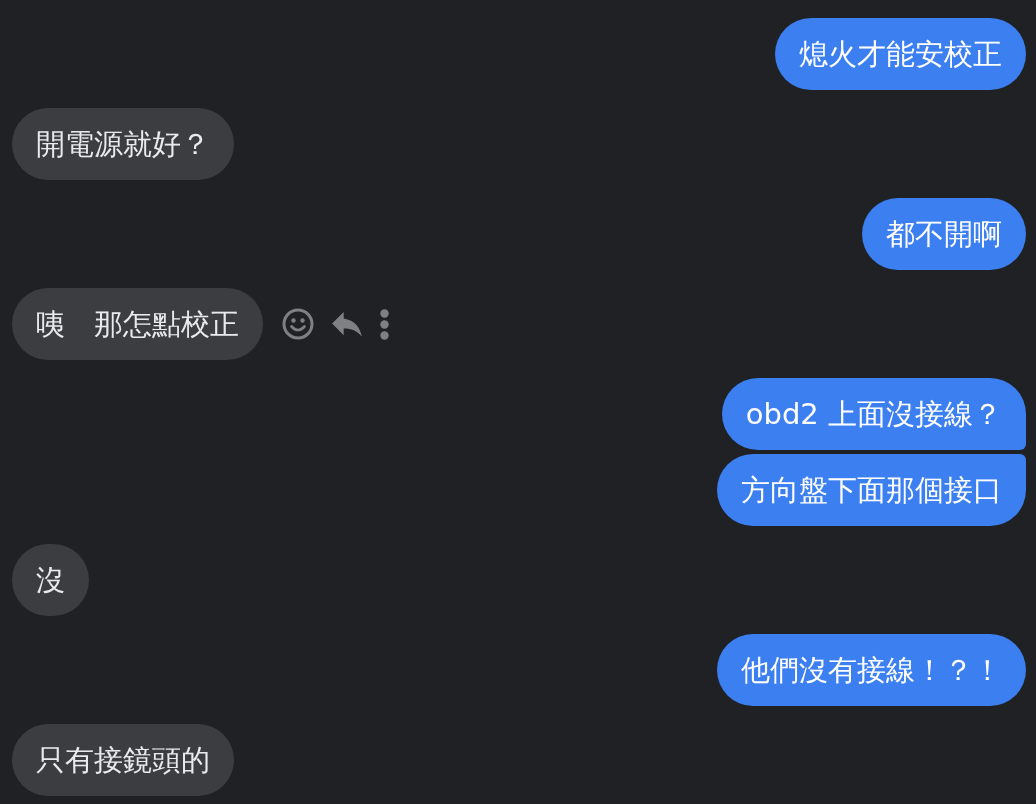 The image size is (1036, 804). Describe the element at coordinates (298, 324) in the screenshot. I see `smiley-face-icon` at that location.